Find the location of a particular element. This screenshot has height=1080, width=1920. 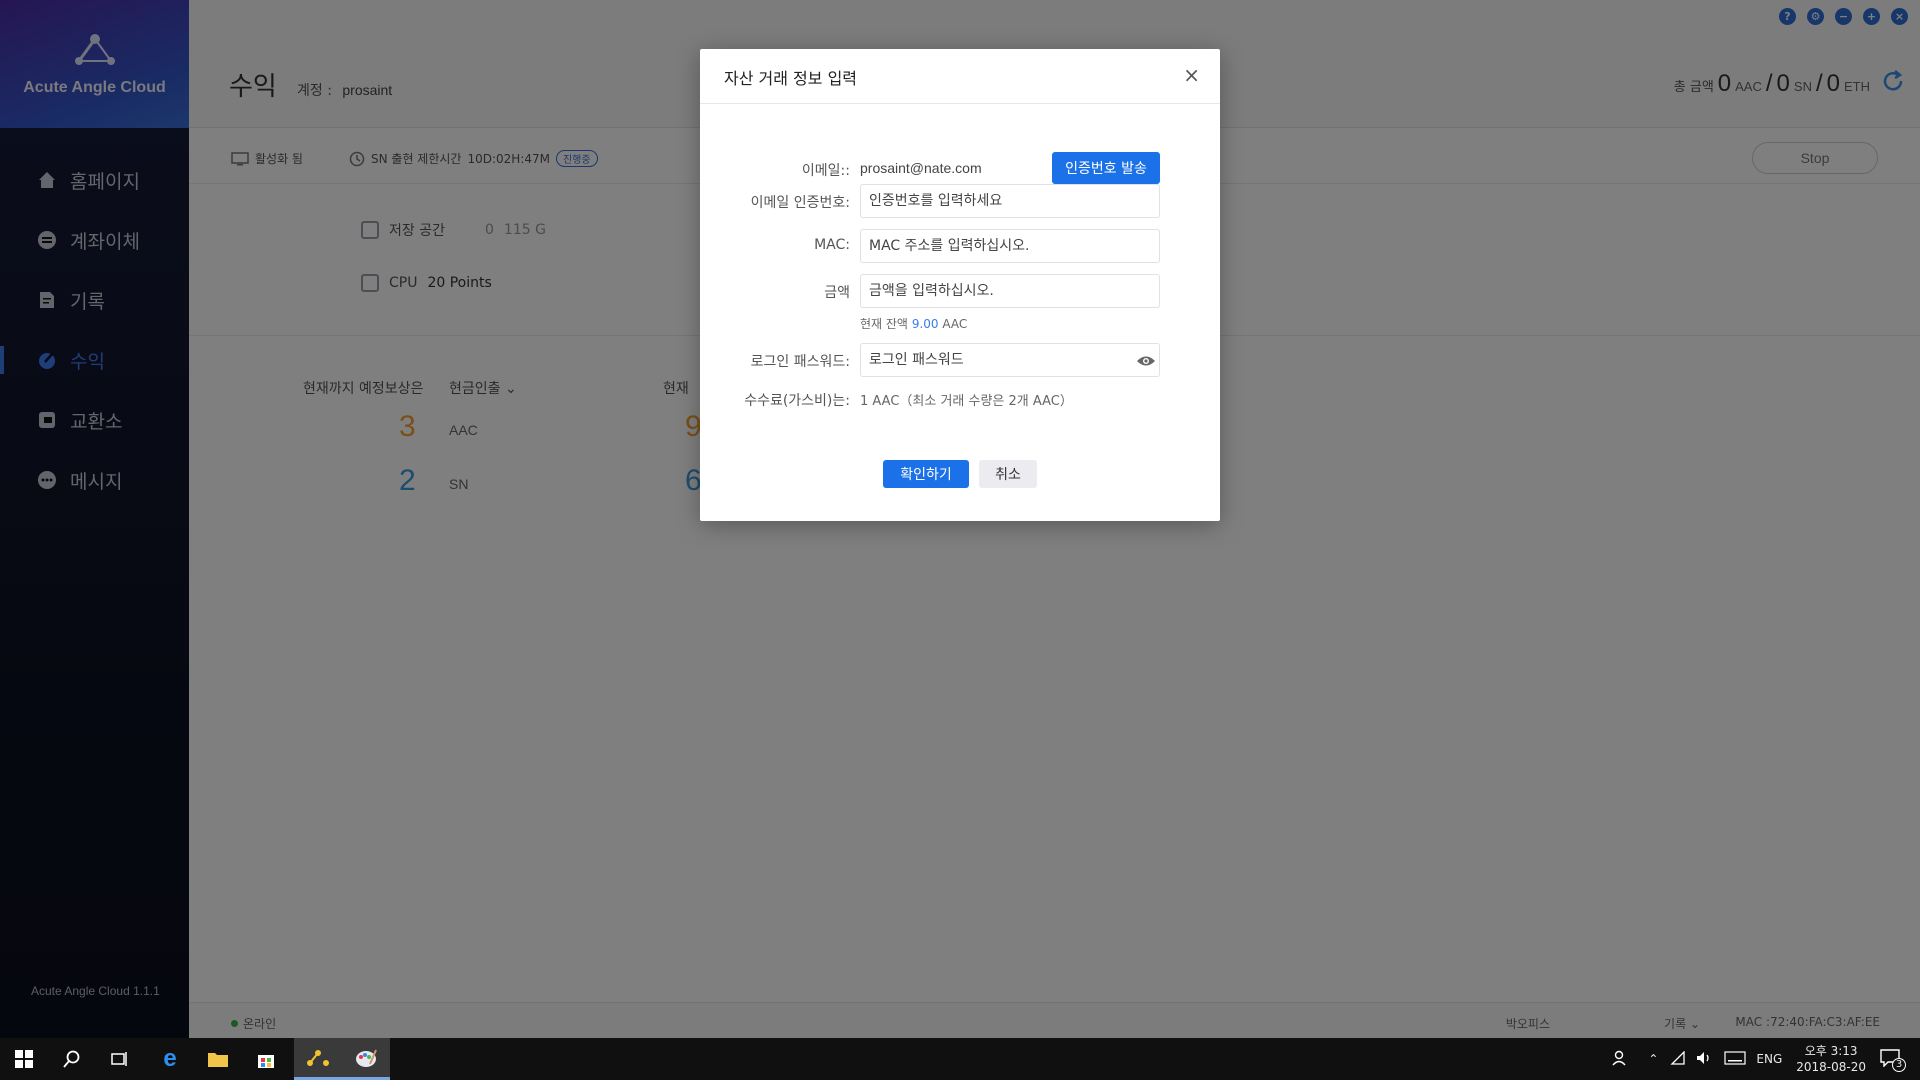

password-label: 로그인 패스워드: is located at coordinates (800, 362).